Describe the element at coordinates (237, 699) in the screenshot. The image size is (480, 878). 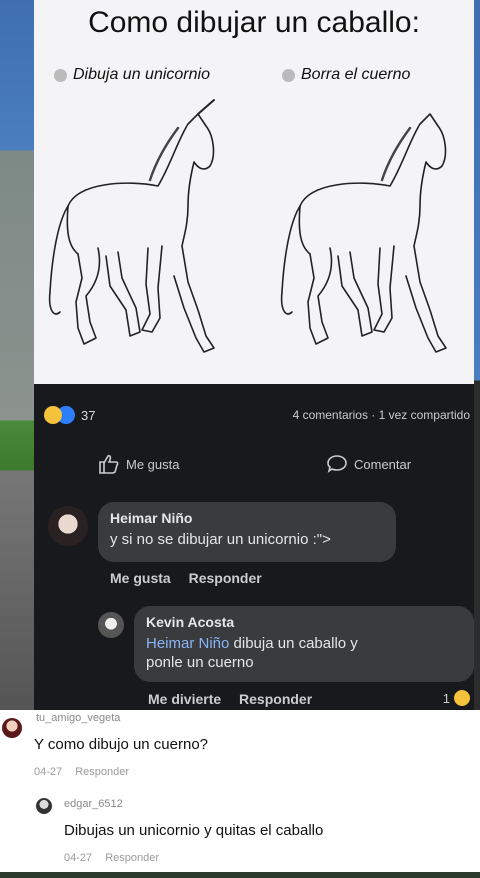
I see `reply-actions: Me divierte Responder` at that location.